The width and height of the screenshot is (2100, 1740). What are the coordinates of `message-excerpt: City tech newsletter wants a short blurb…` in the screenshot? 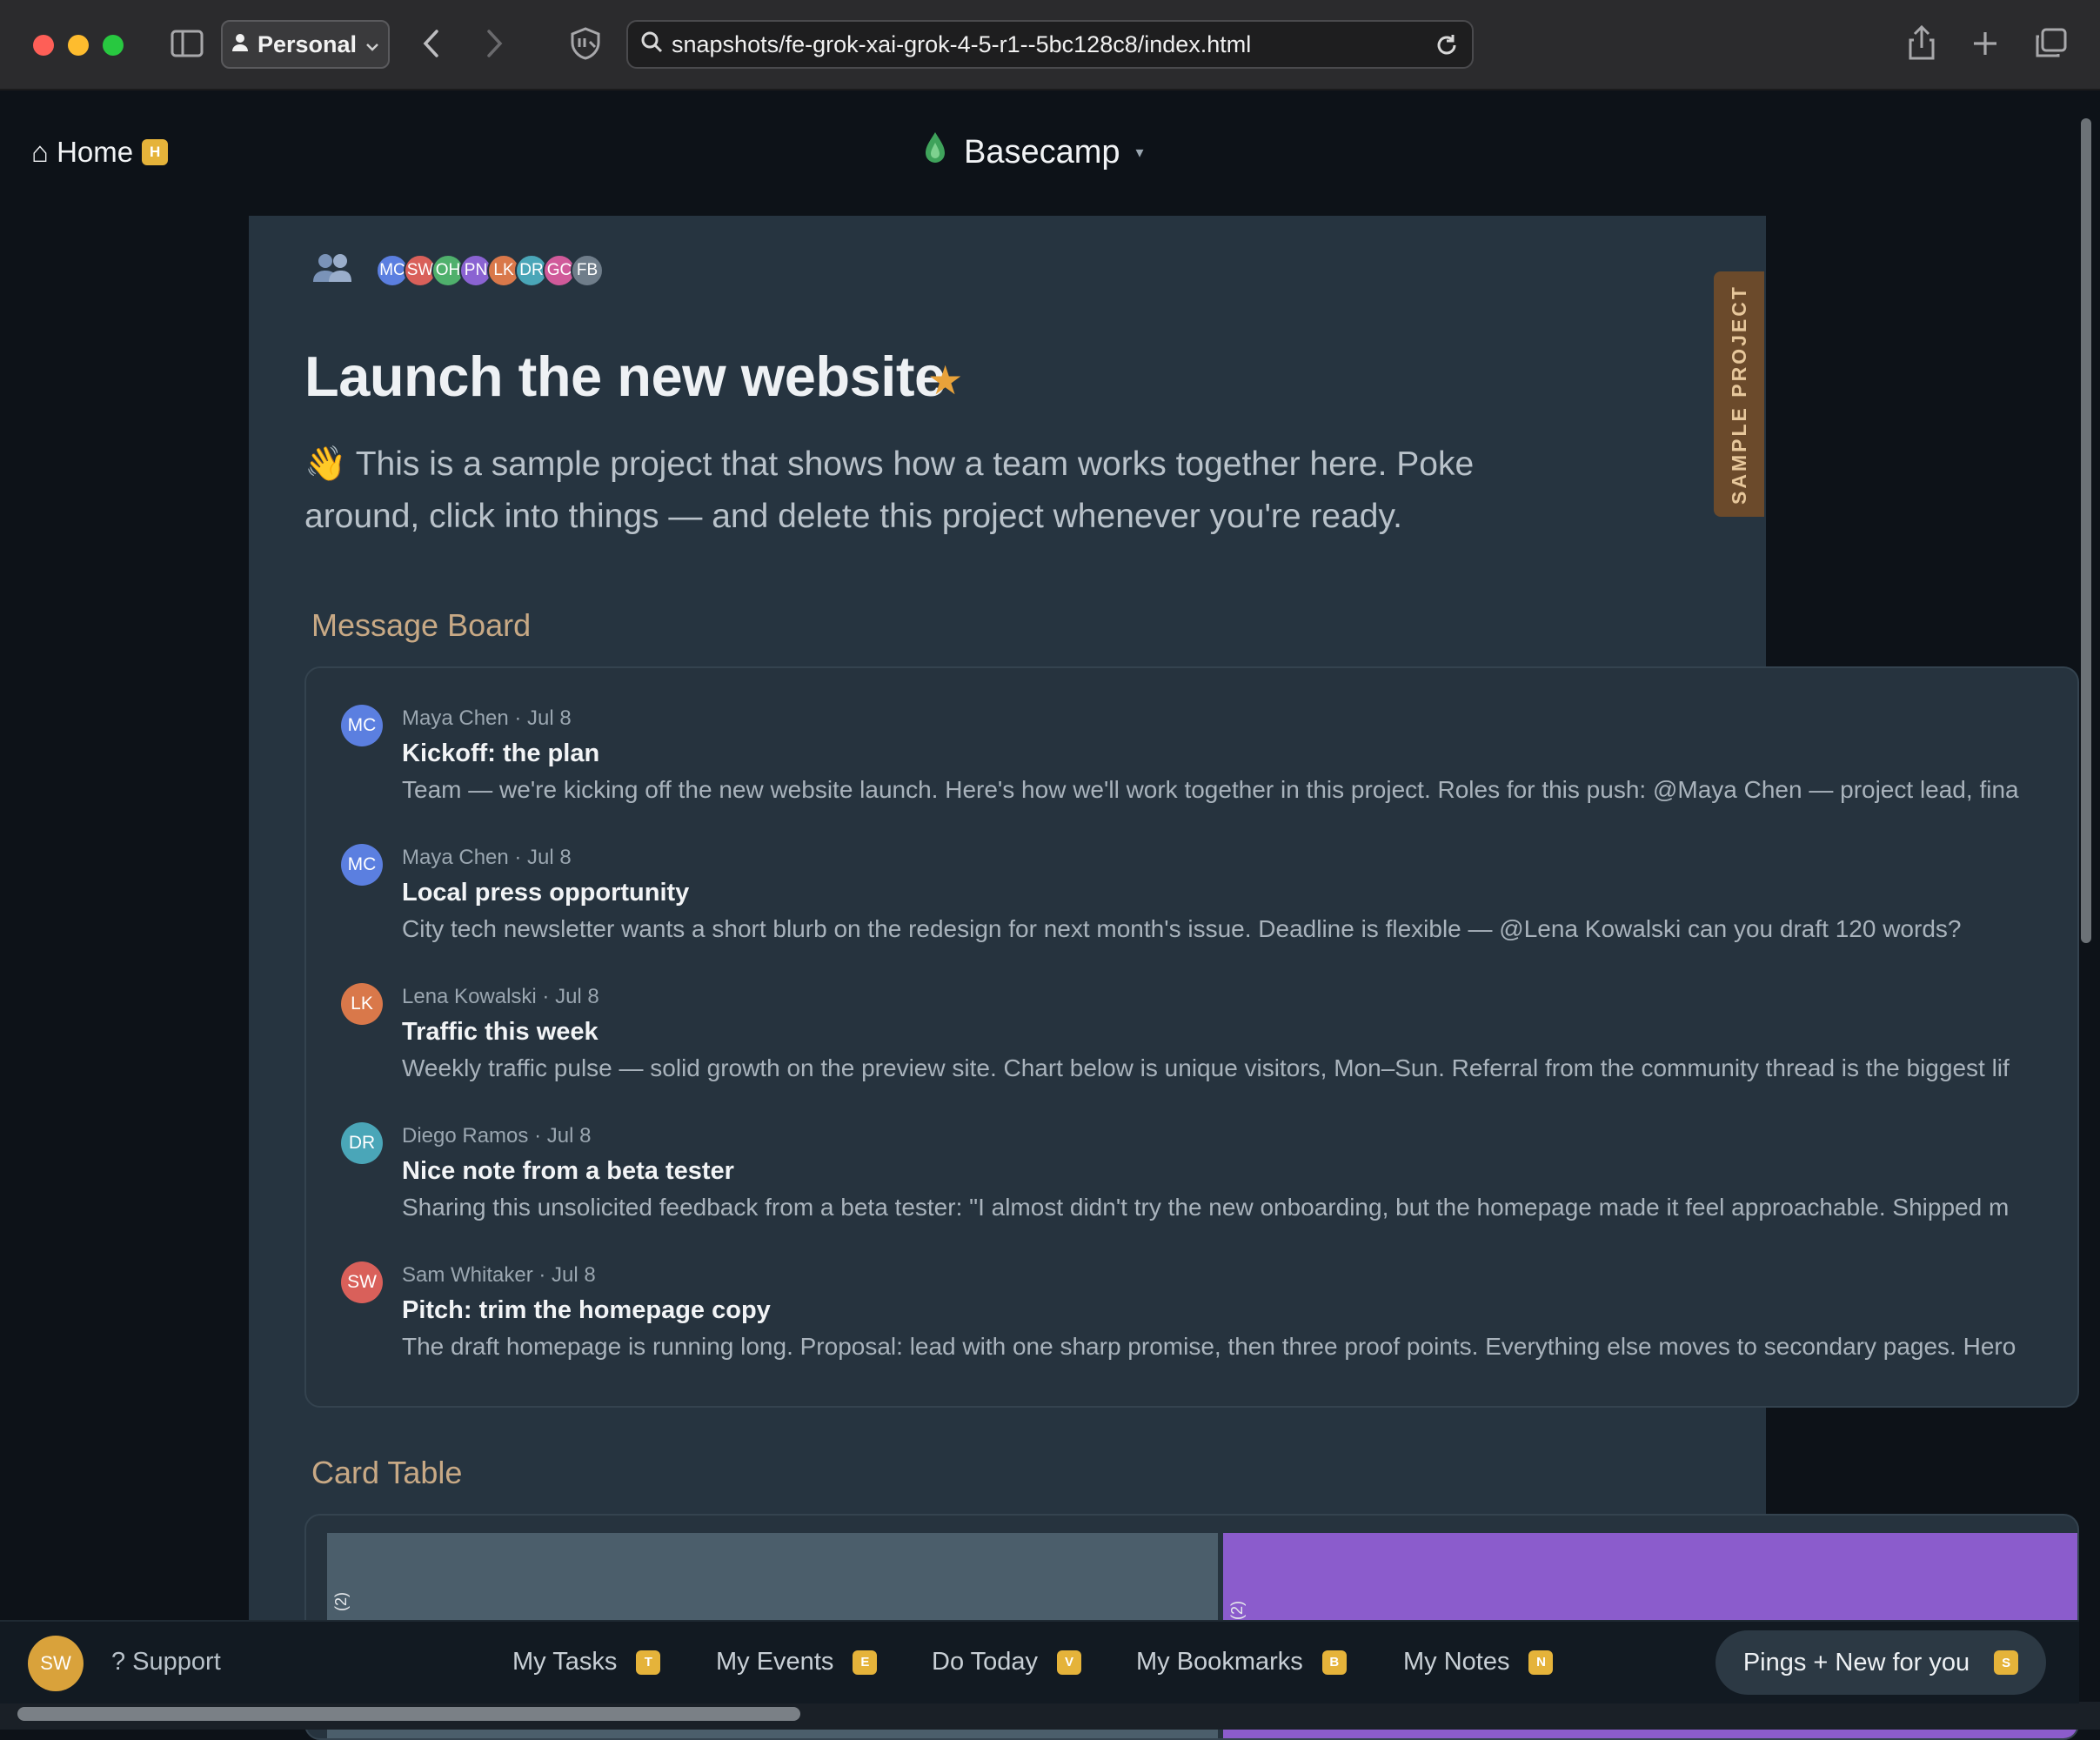 It's located at (1182, 928).